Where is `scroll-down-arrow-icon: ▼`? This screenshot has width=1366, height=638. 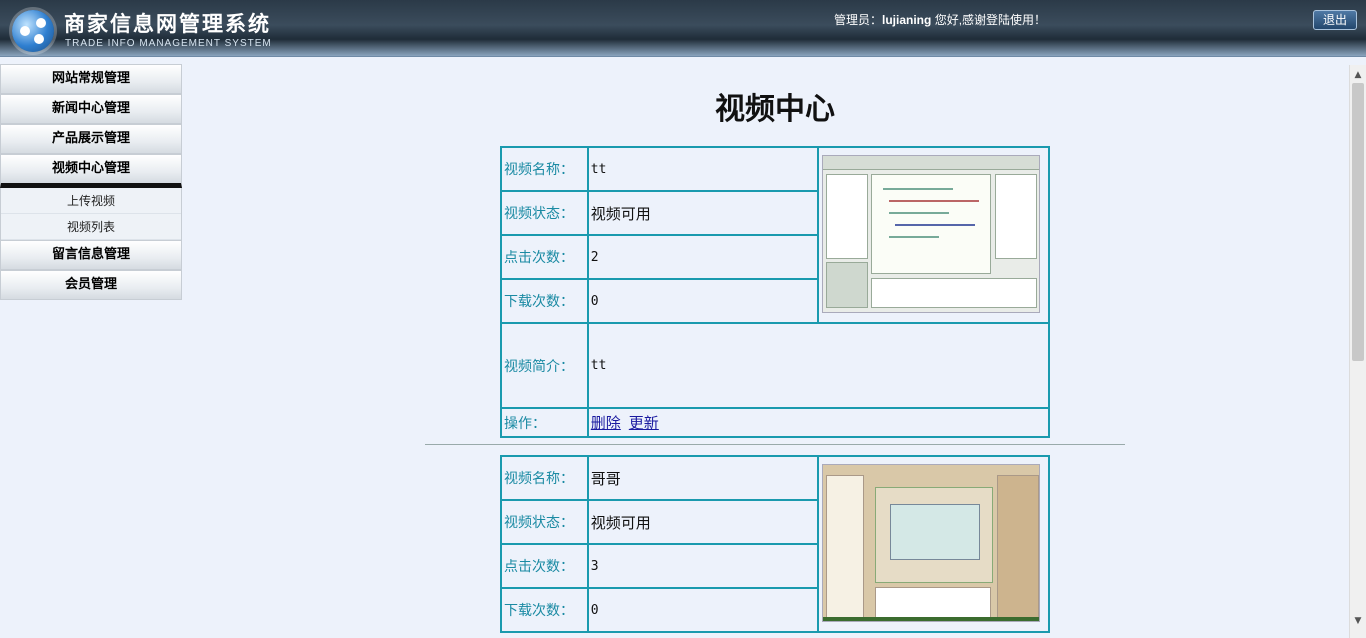 scroll-down-arrow-icon: ▼ is located at coordinates (1358, 621).